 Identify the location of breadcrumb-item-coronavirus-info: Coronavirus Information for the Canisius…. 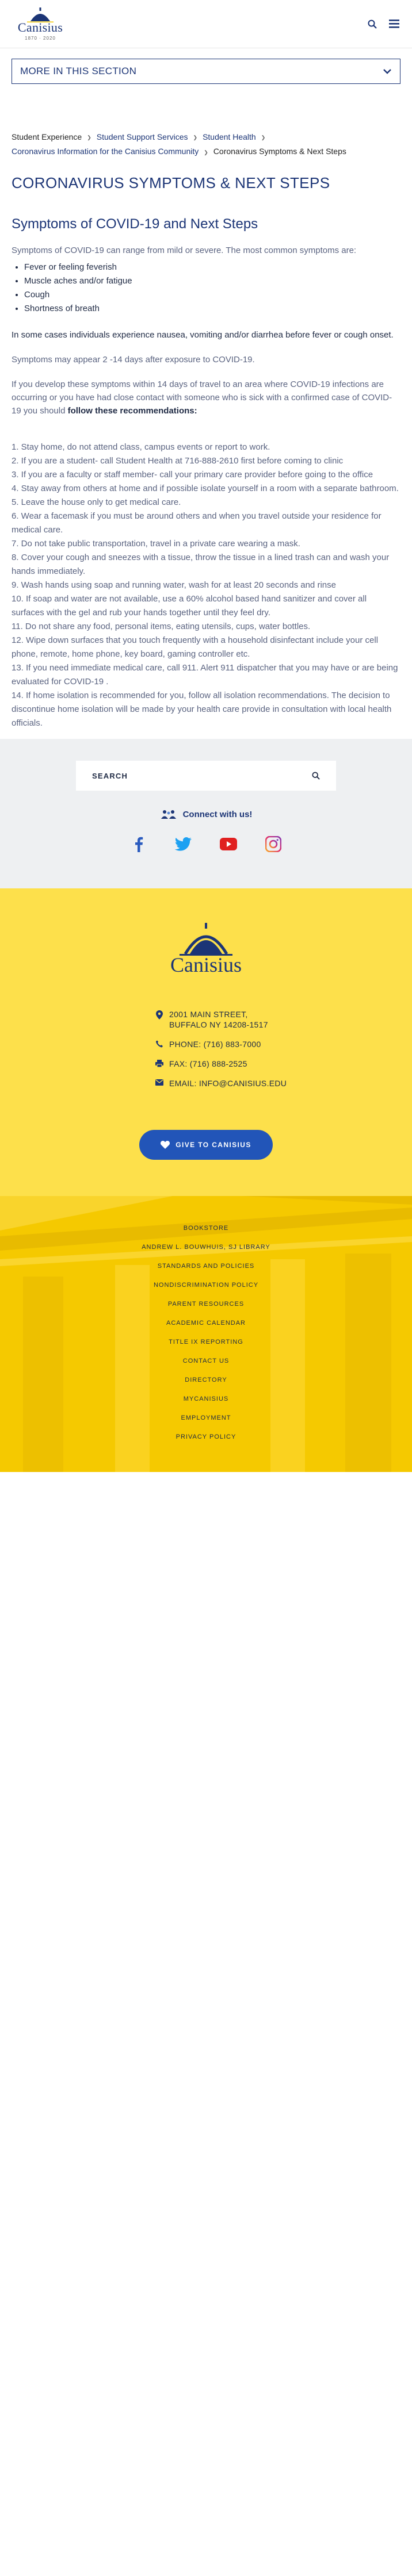
(105, 151).